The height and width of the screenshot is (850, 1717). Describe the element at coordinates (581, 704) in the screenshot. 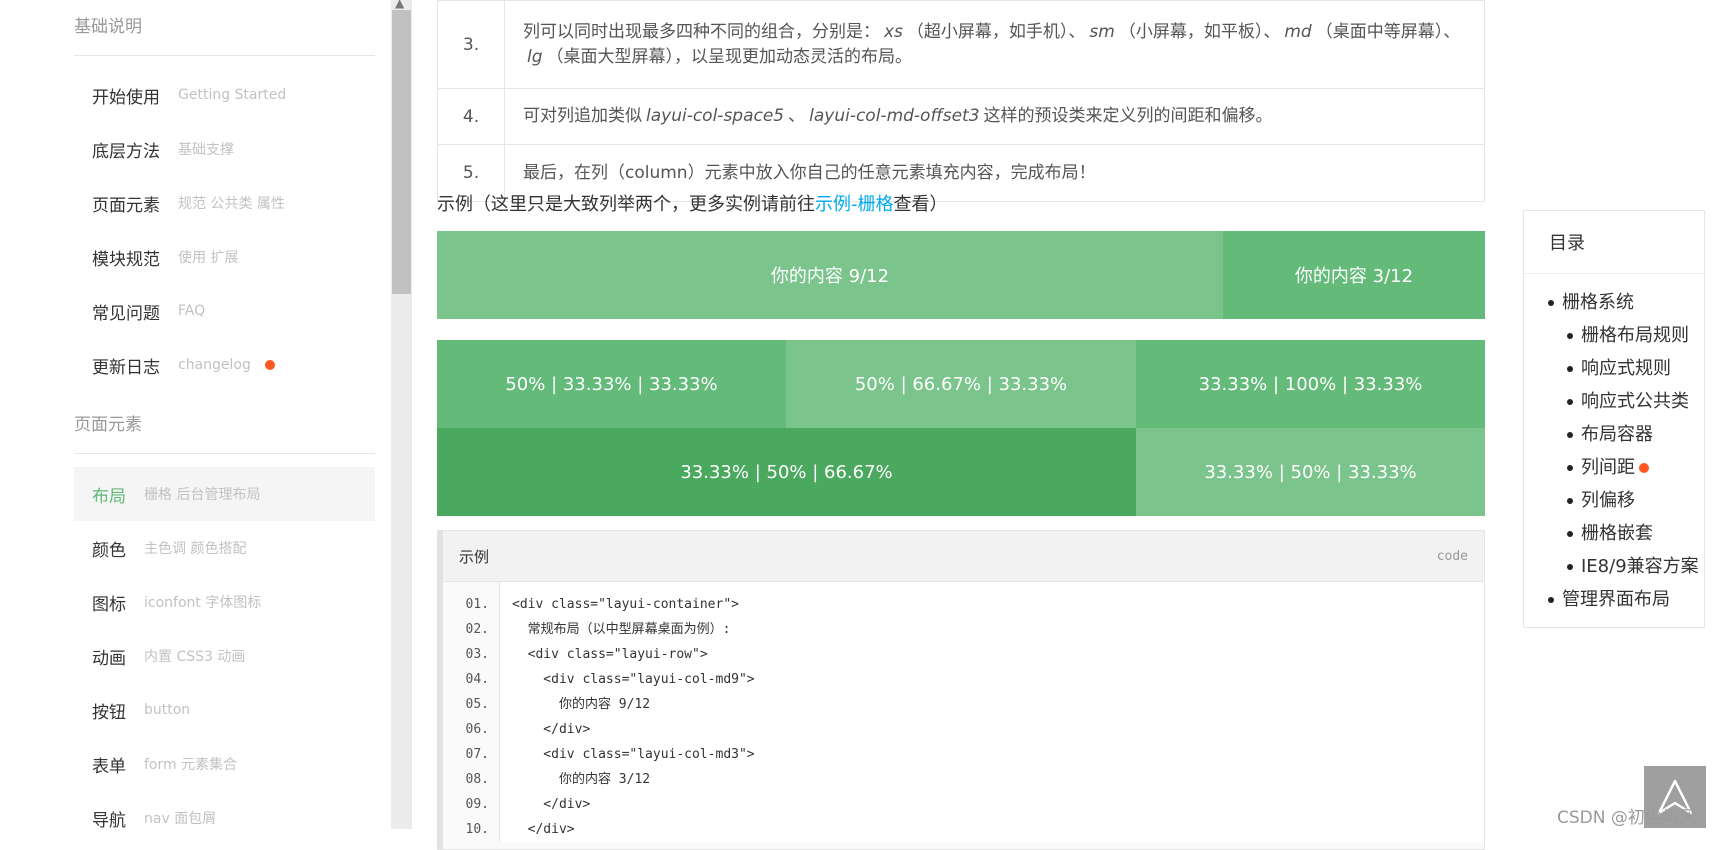

I see `code-line: 你的内容 9/12` at that location.